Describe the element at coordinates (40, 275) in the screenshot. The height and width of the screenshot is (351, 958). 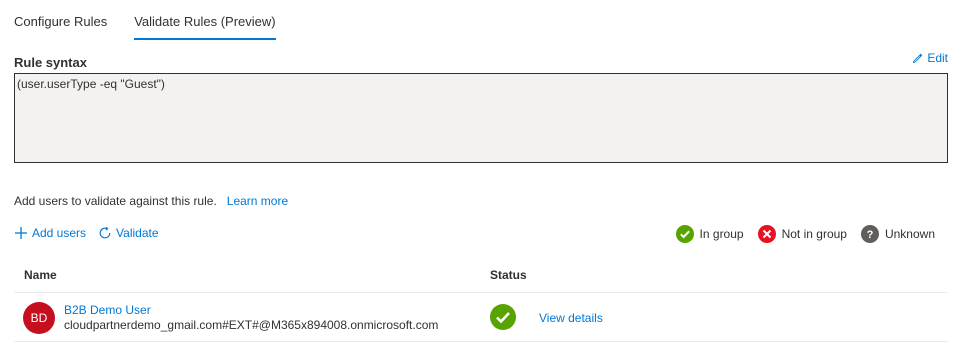
I see `column-header-name: Name` at that location.